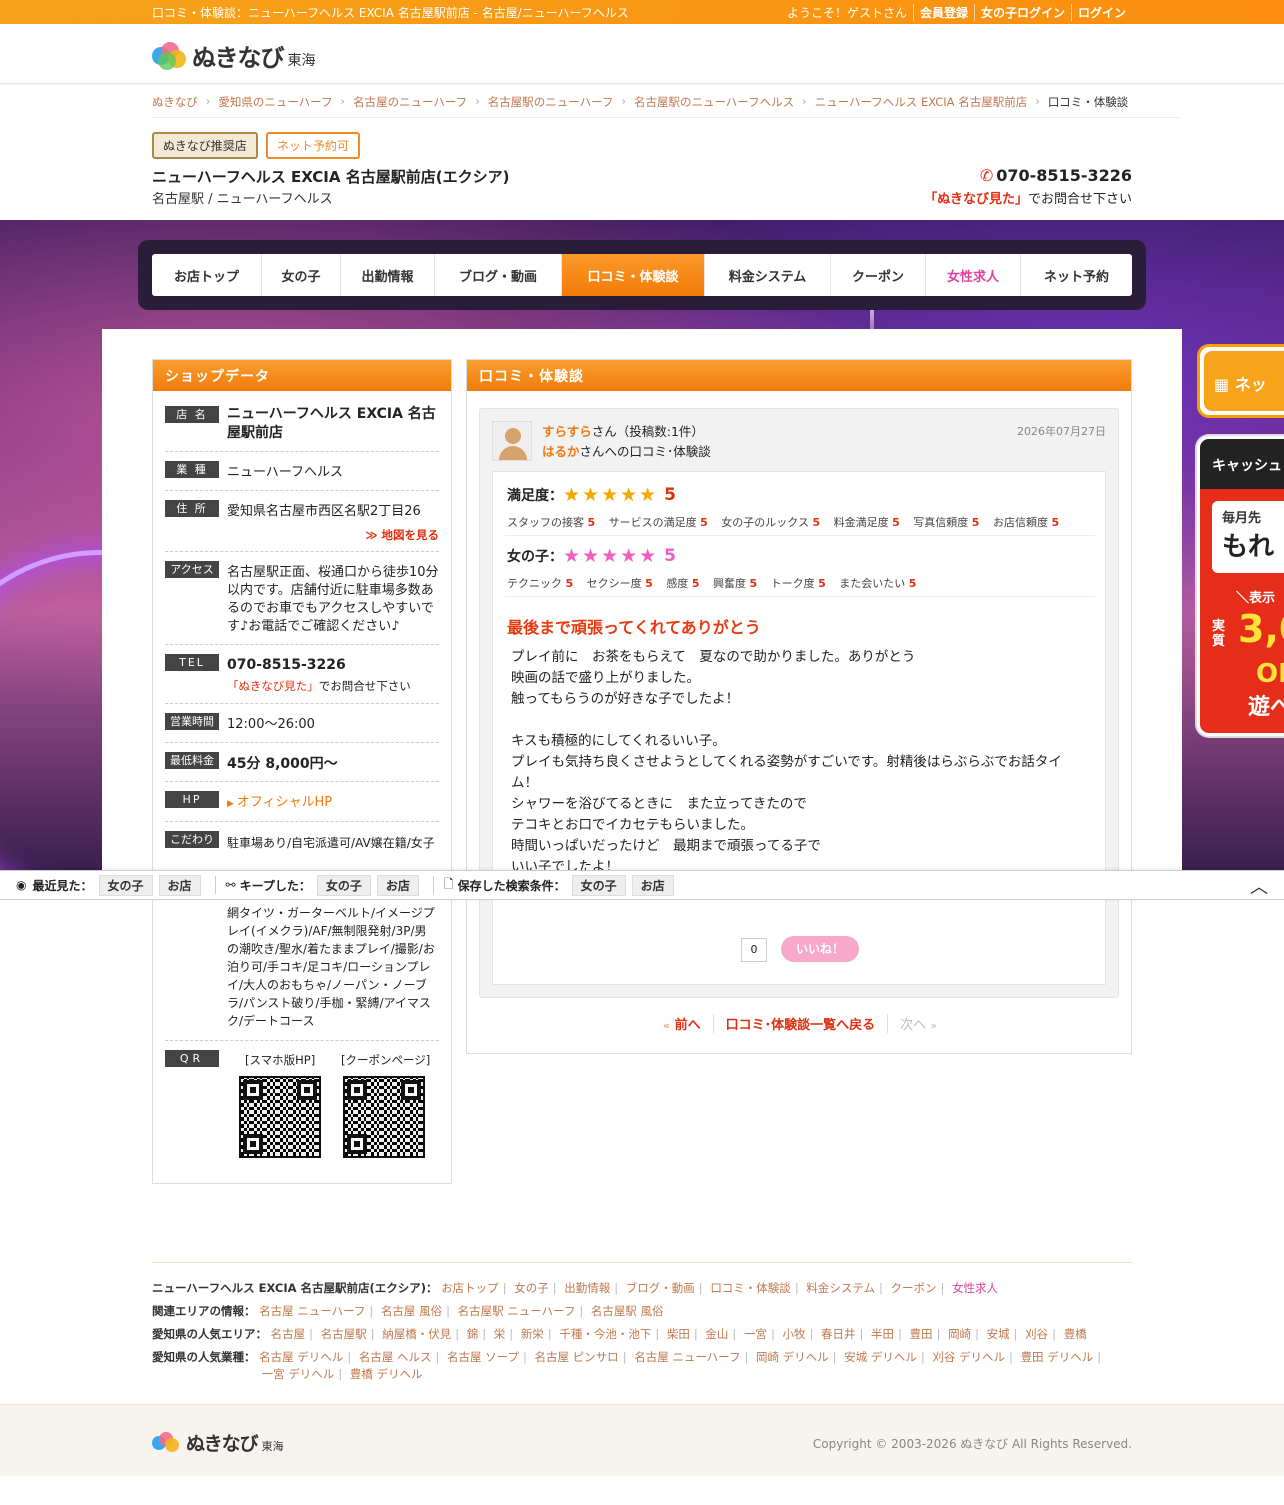 The height and width of the screenshot is (1505, 1284). I want to click on footer-link: 豊田 デリヘル, so click(1057, 1357).